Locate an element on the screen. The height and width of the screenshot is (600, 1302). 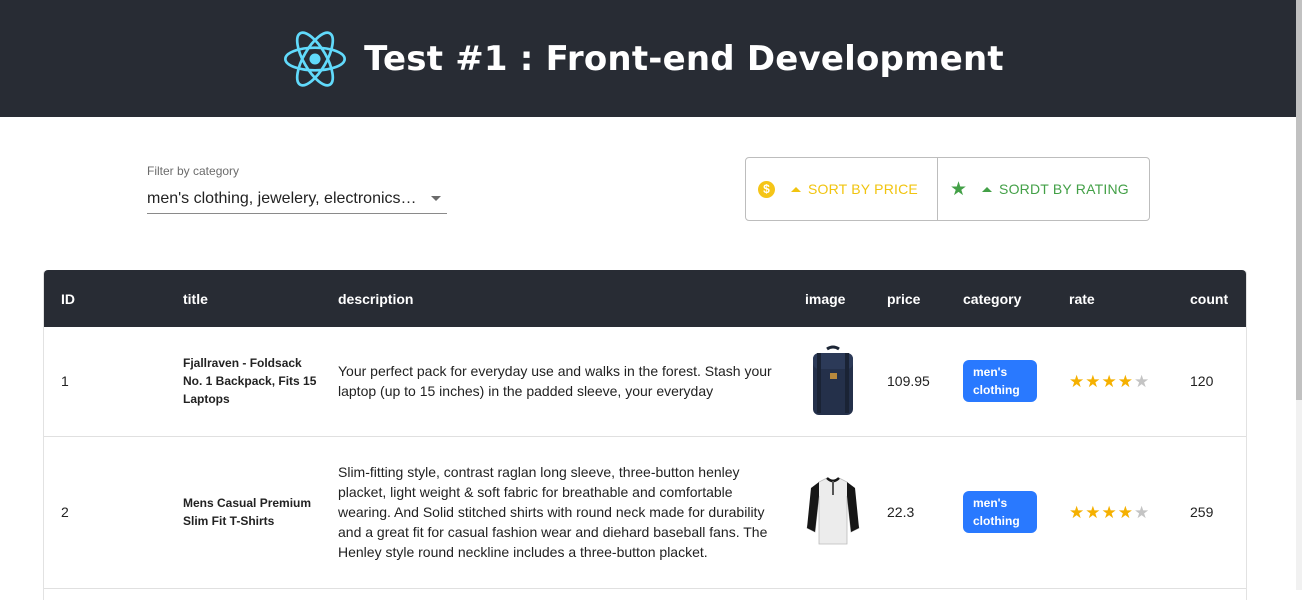
filter-label: Filter by category is located at coordinates (193, 171).